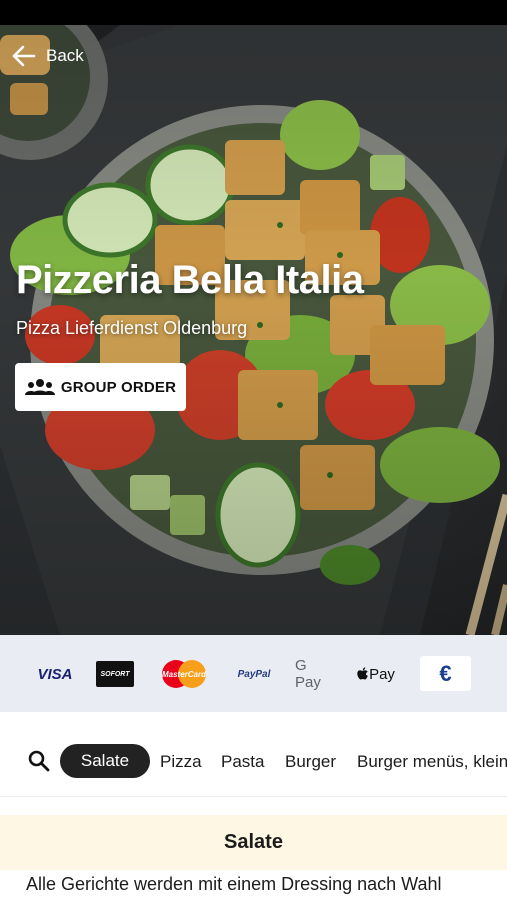 Image resolution: width=507 pixels, height=900 pixels. Describe the element at coordinates (308, 674) in the screenshot. I see `google-pay-logo: G Pay` at that location.